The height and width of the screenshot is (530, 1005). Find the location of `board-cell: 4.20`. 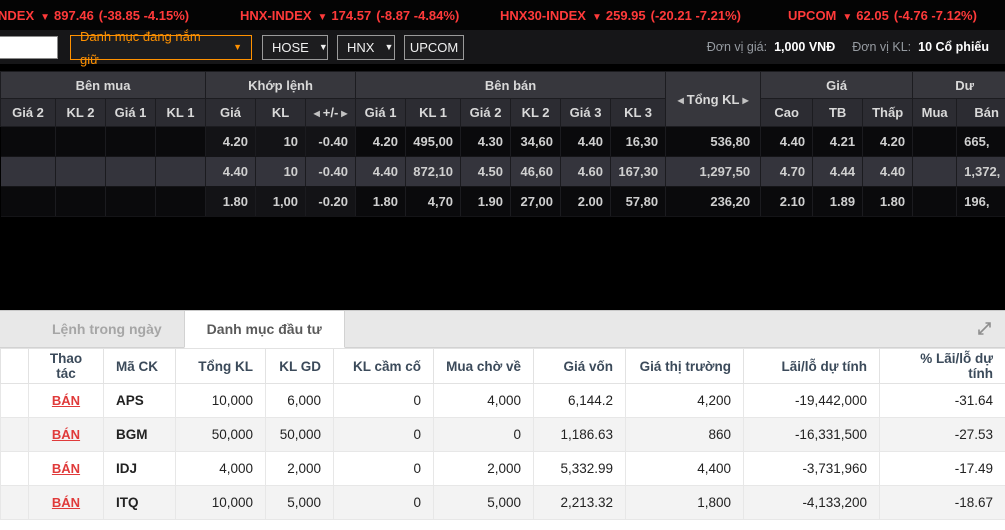

board-cell: 4.20 is located at coordinates (888, 141).